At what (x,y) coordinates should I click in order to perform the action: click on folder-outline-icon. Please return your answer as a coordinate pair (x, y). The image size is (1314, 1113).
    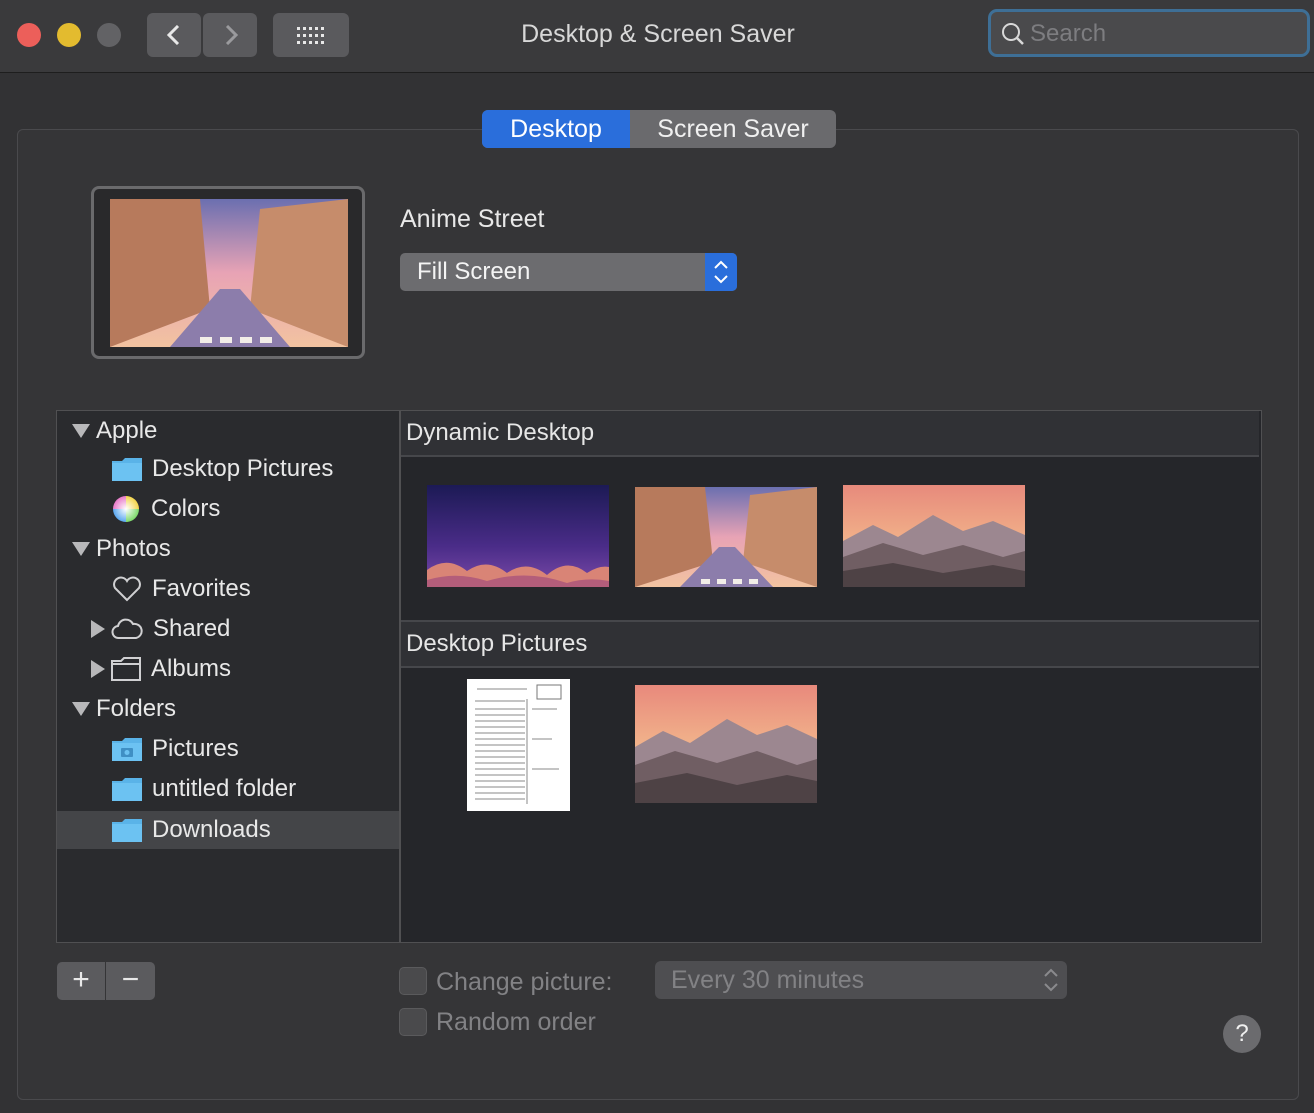
    Looking at the image, I should click on (126, 669).